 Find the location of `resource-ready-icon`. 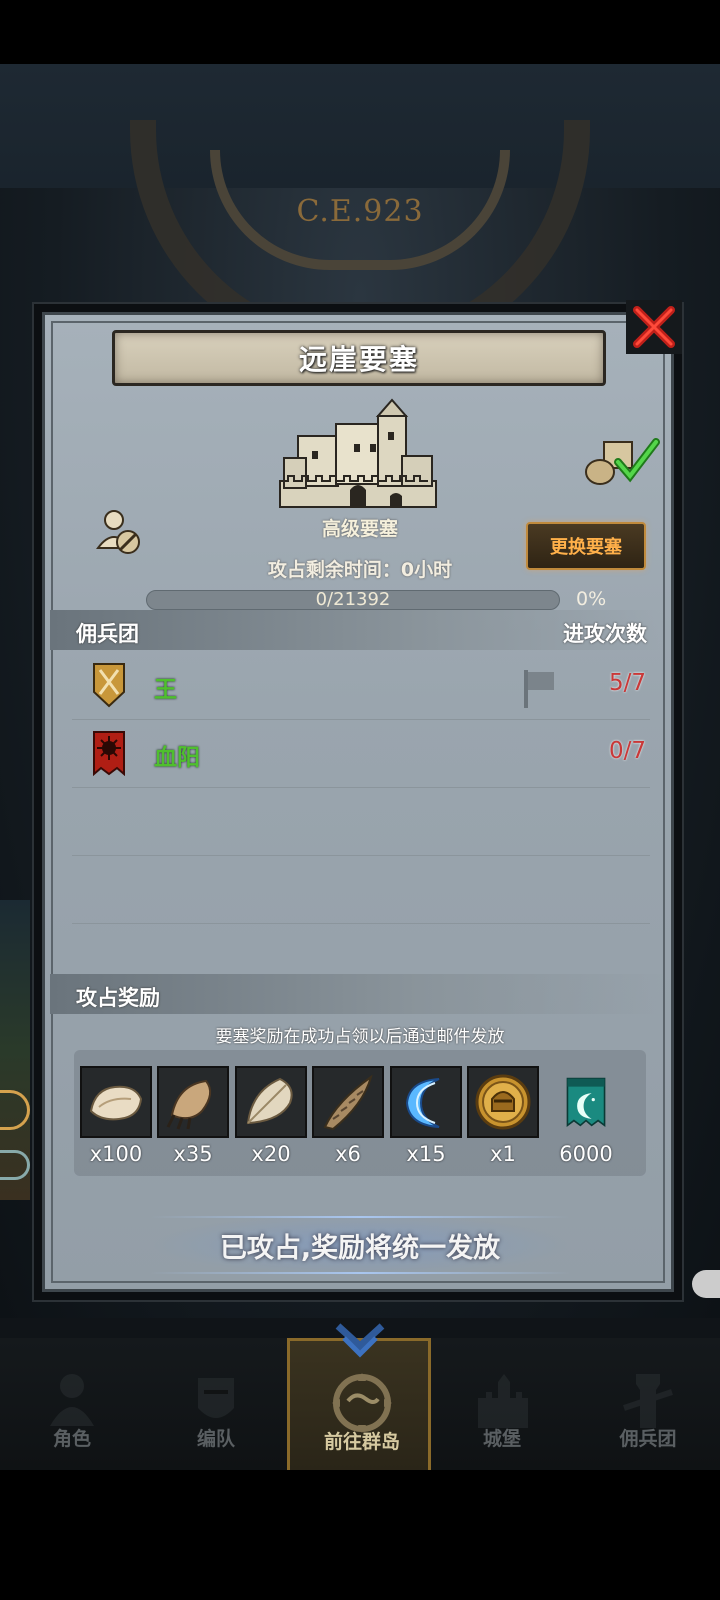

resource-ready-icon is located at coordinates (622, 462).